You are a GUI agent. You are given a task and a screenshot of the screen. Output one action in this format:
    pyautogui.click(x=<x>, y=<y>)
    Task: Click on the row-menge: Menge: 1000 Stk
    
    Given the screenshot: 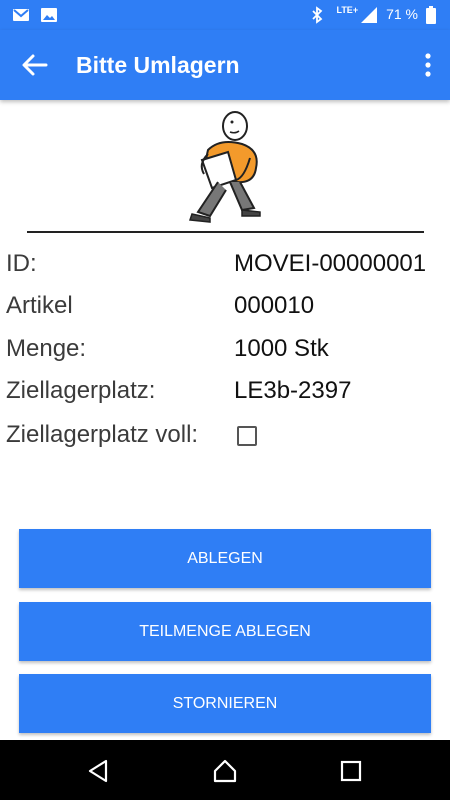 What is the action you would take?
    pyautogui.click(x=226, y=355)
    